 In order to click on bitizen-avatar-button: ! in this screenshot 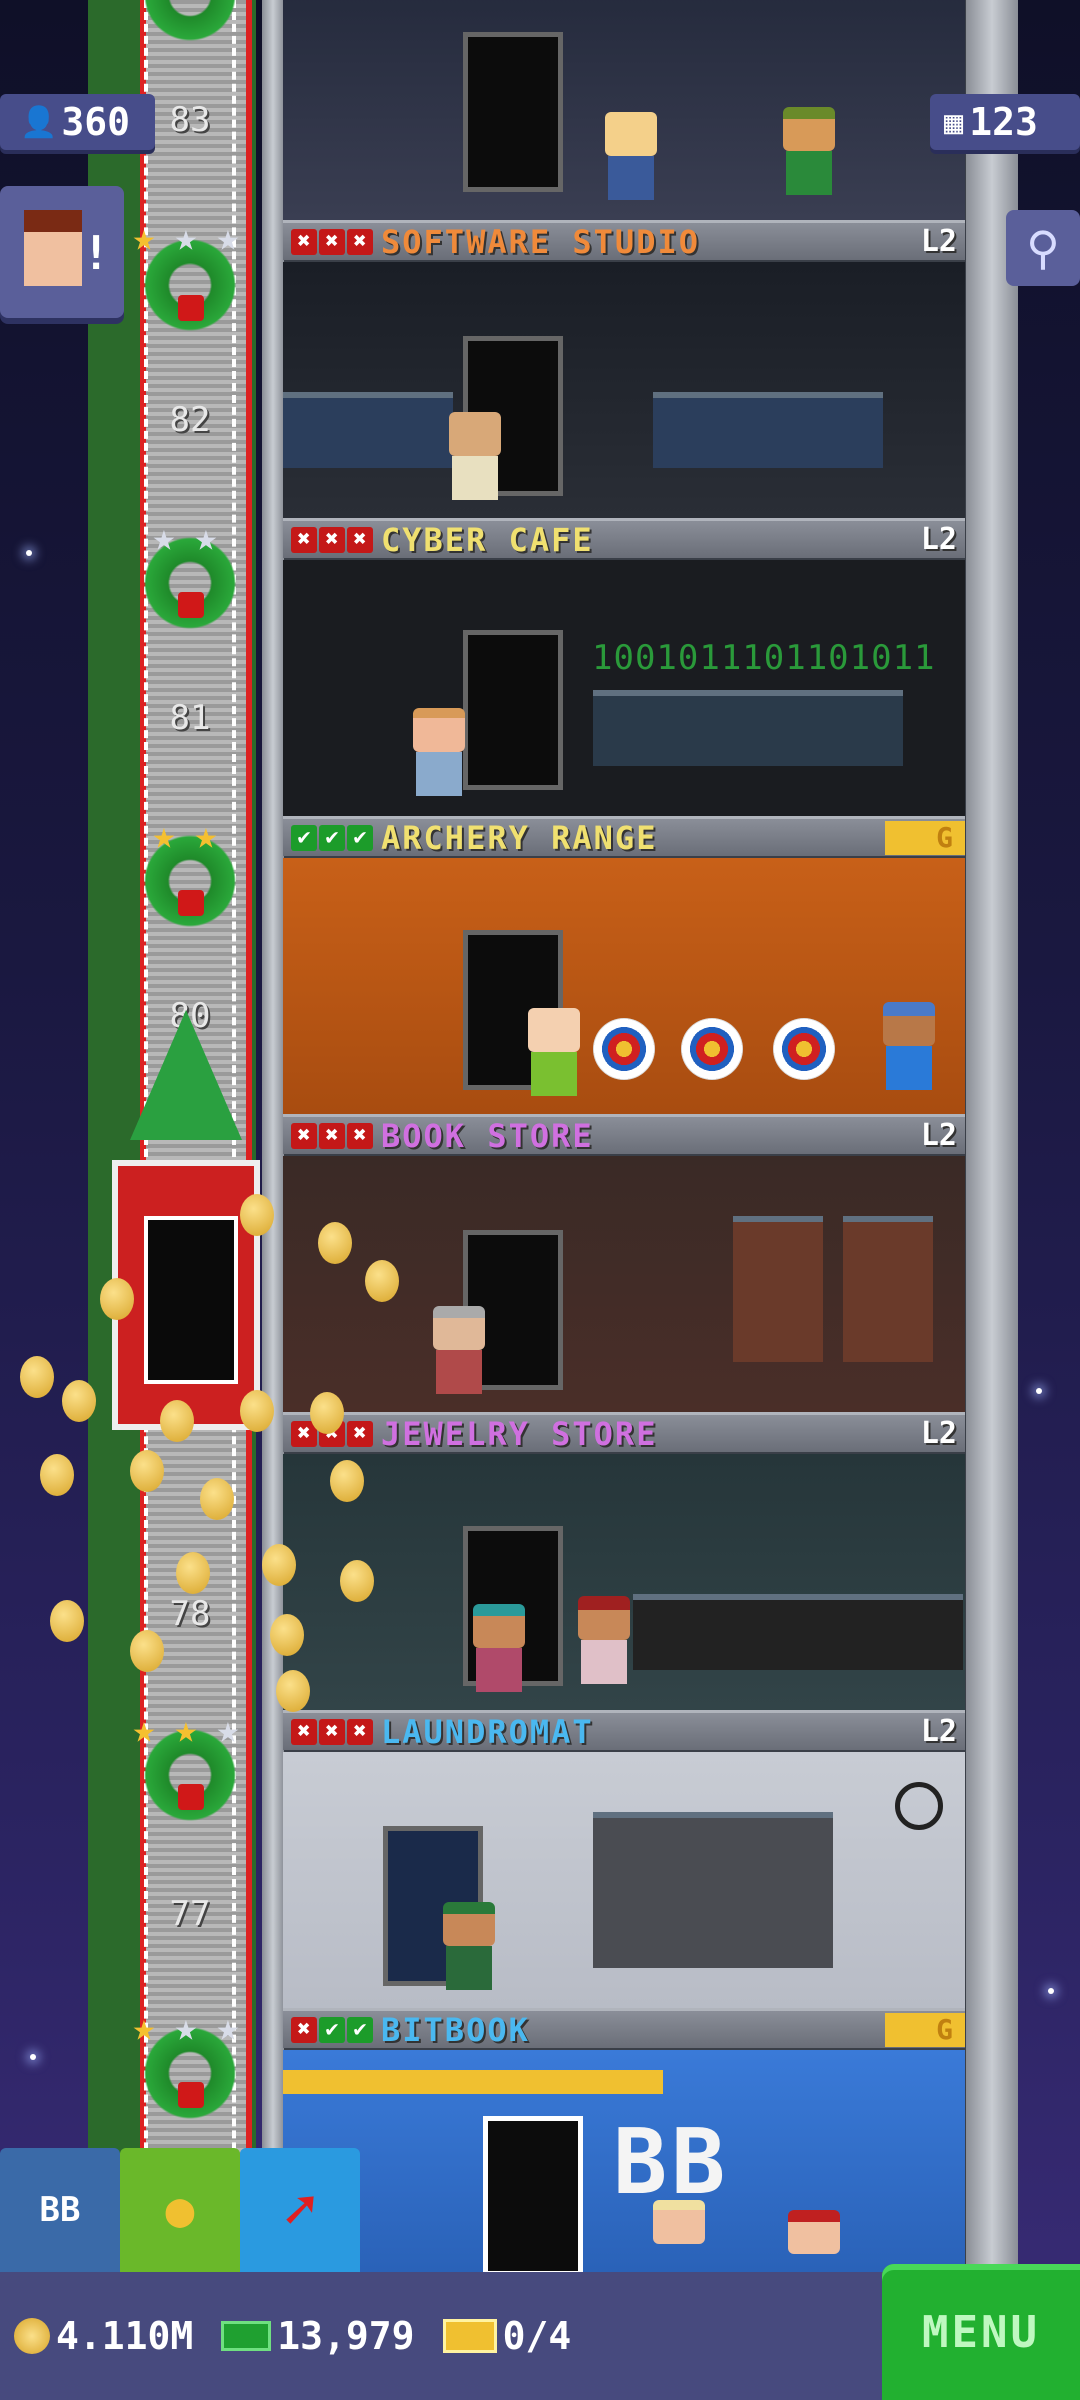, I will do `click(62, 252)`.